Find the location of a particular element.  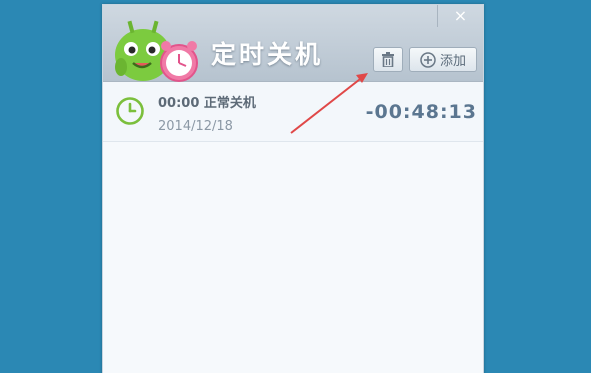

task-action: 正常关机 is located at coordinates (229, 103).